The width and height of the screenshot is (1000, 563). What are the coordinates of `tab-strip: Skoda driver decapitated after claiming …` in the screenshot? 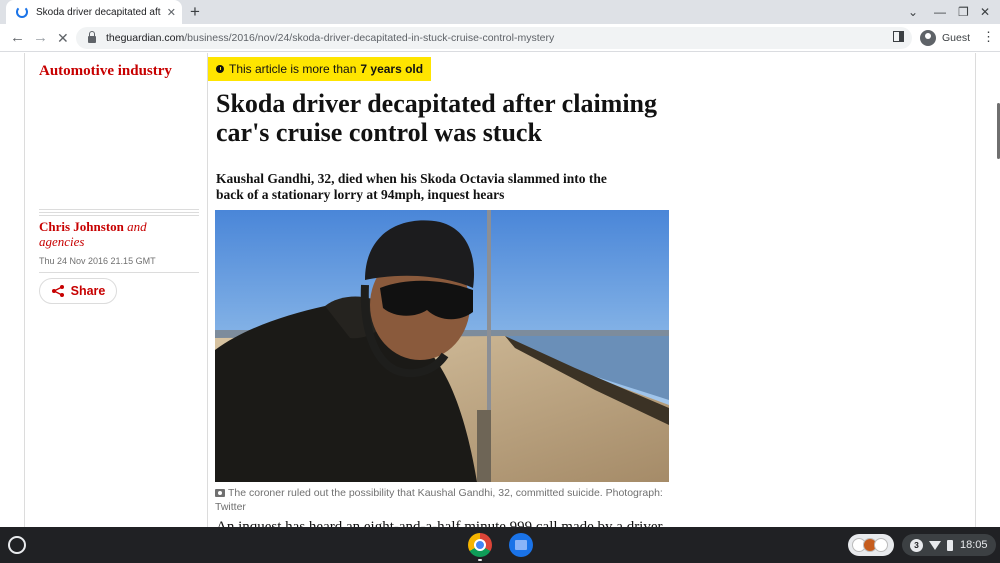 It's located at (500, 12).